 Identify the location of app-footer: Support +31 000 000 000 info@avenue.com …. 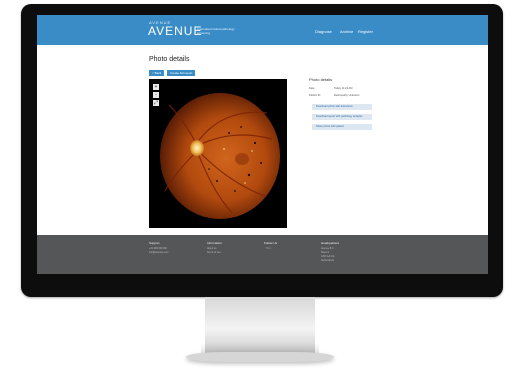
(262, 254).